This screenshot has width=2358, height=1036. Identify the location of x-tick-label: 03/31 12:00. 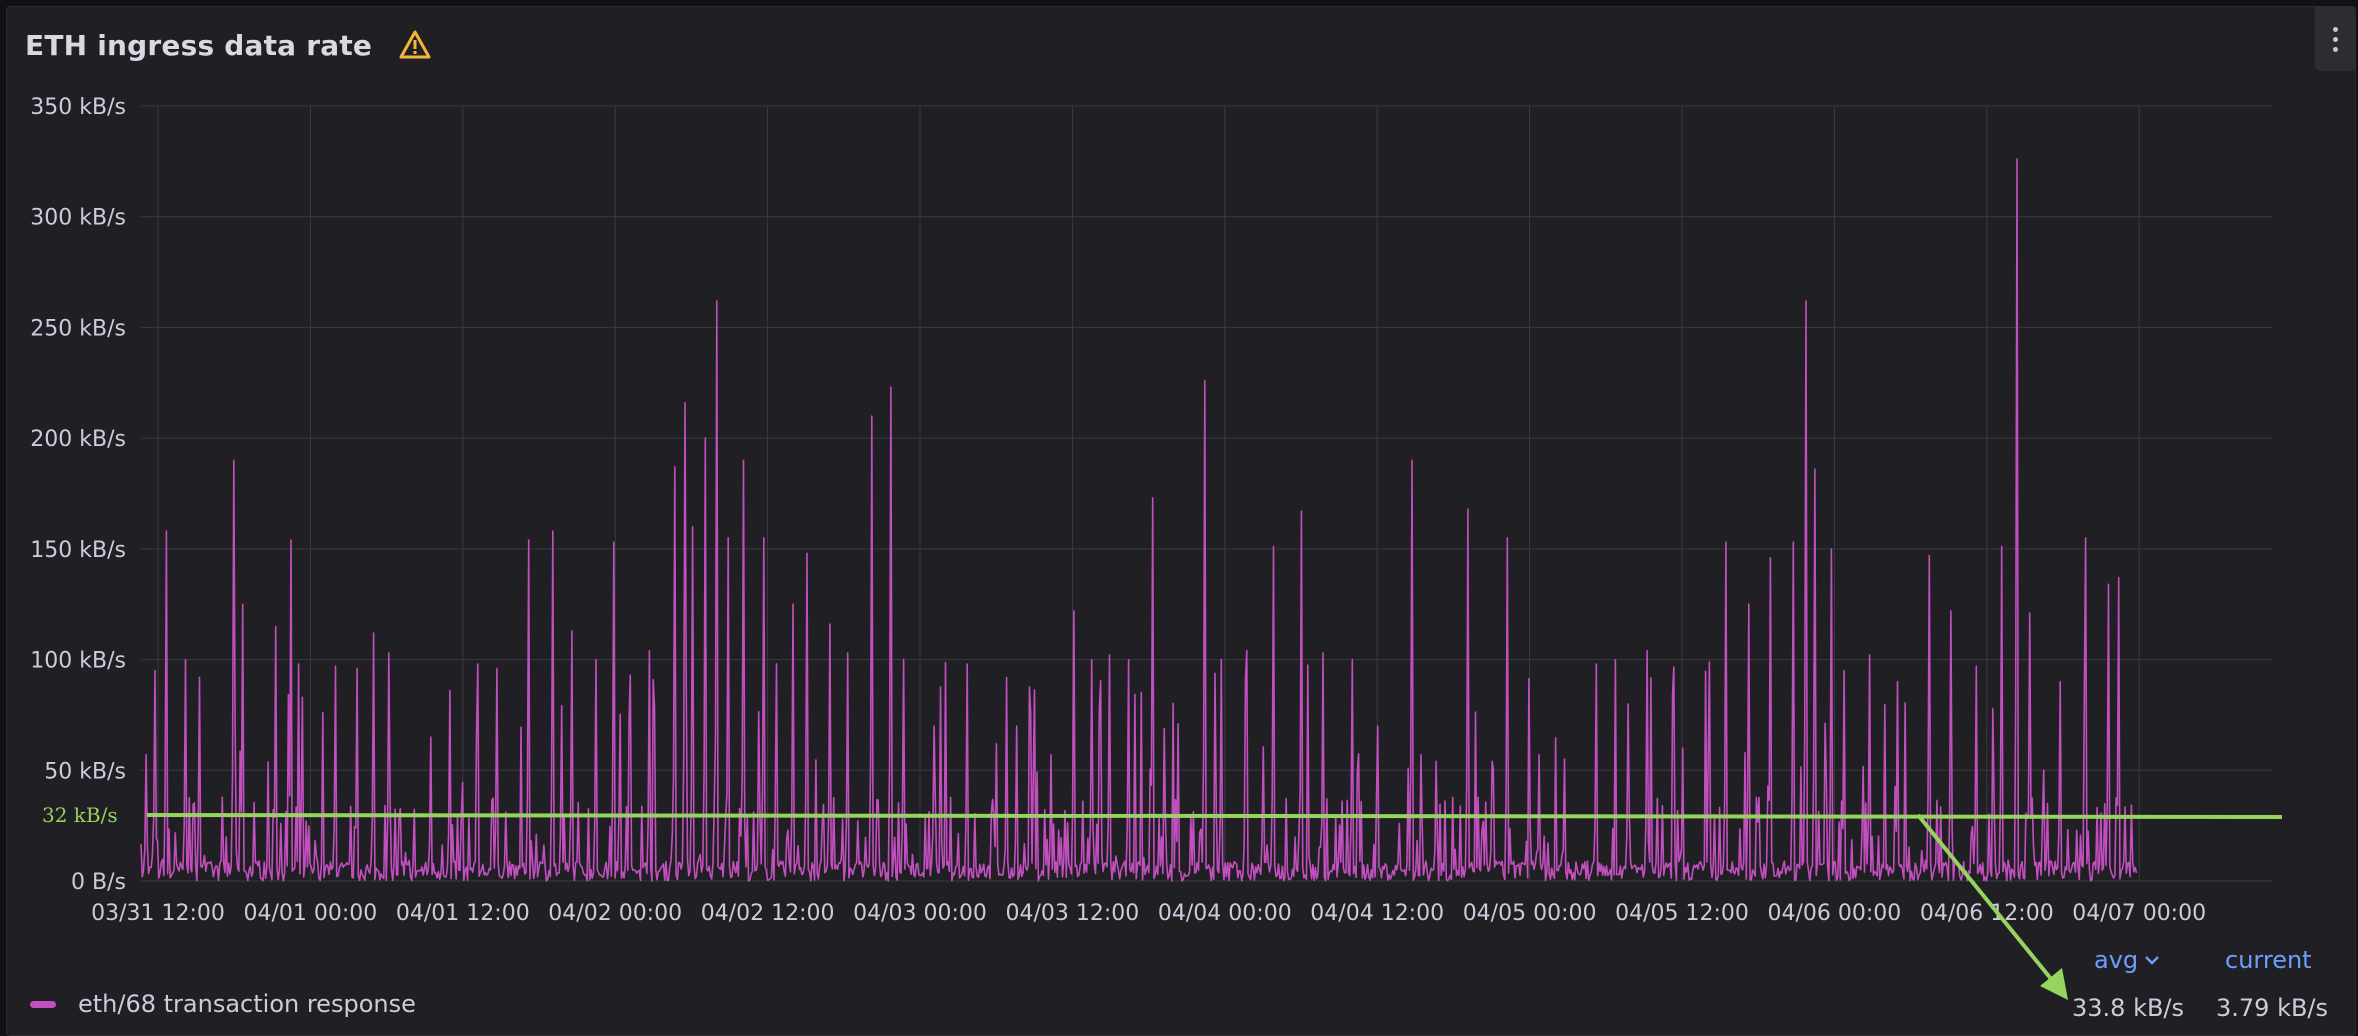
(158, 913).